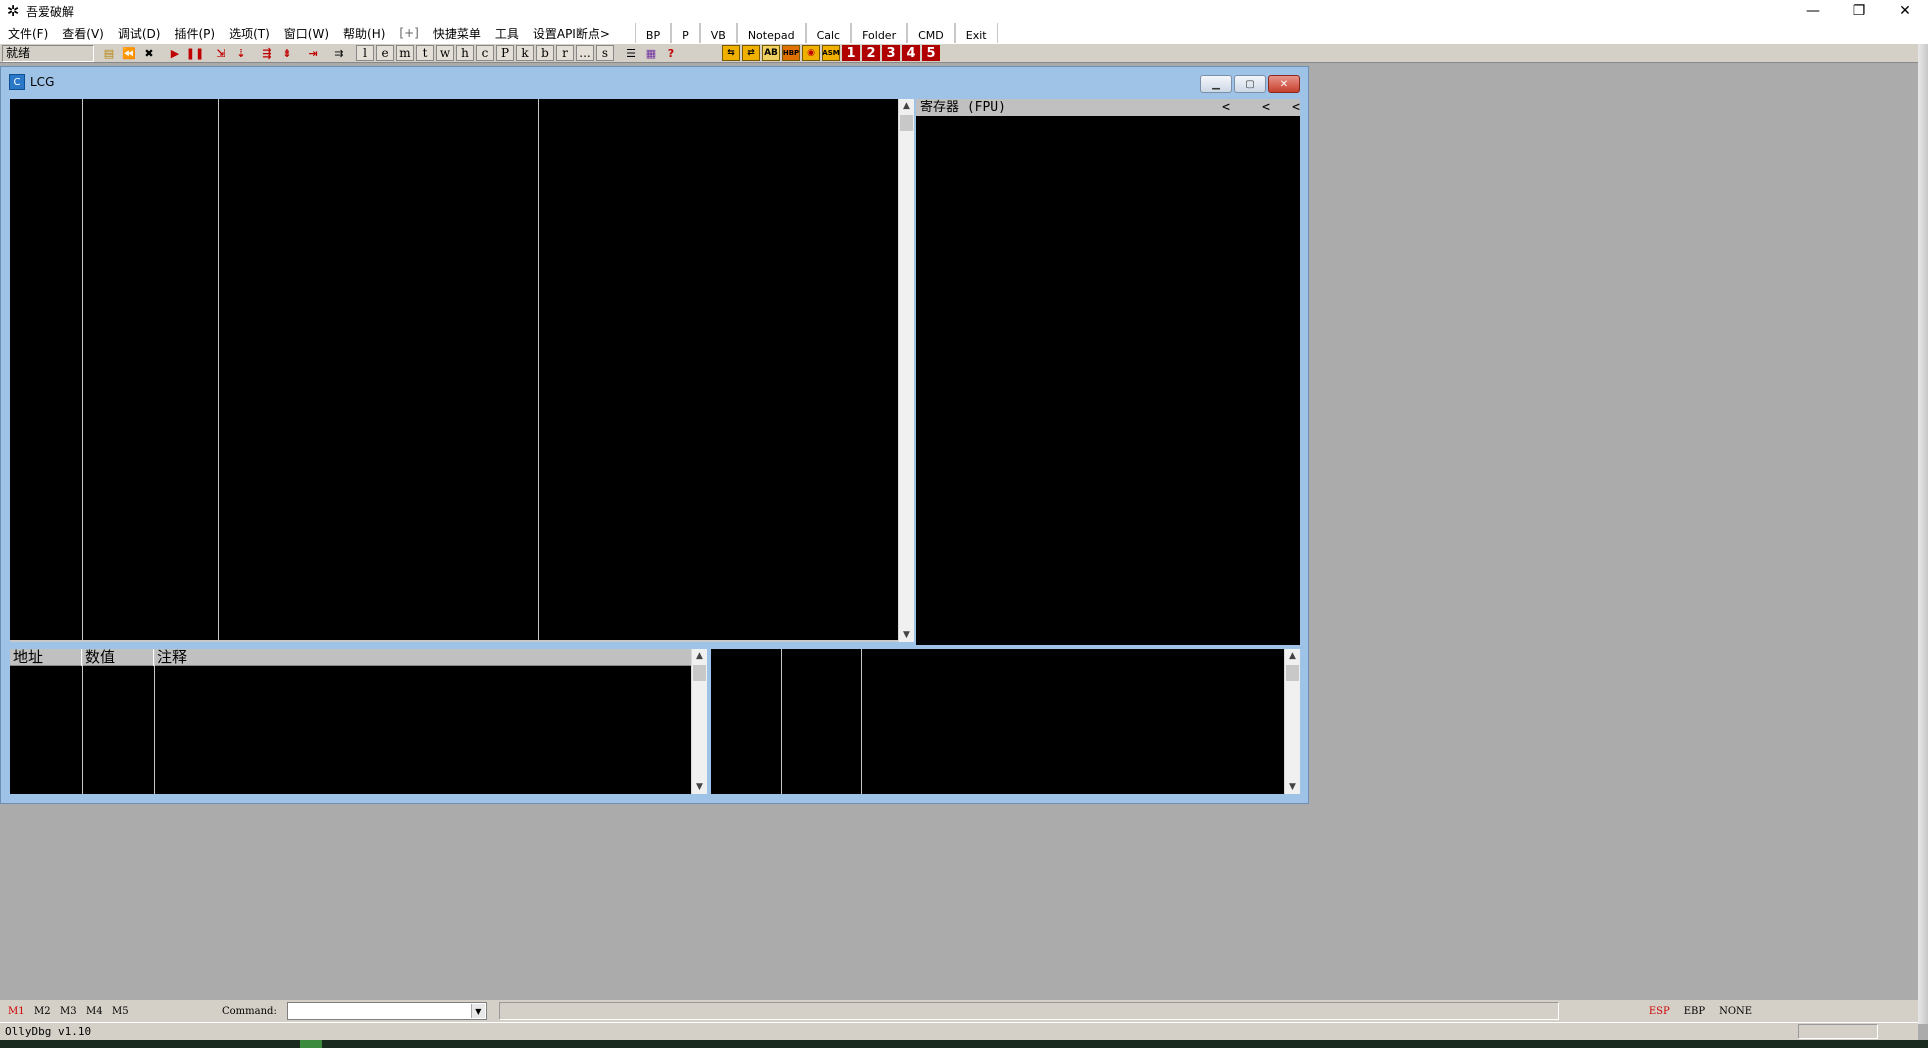 This screenshot has width=1928, height=1048. Describe the element at coordinates (194, 33) in the screenshot. I see `menu-plugins: 插件(P)` at that location.